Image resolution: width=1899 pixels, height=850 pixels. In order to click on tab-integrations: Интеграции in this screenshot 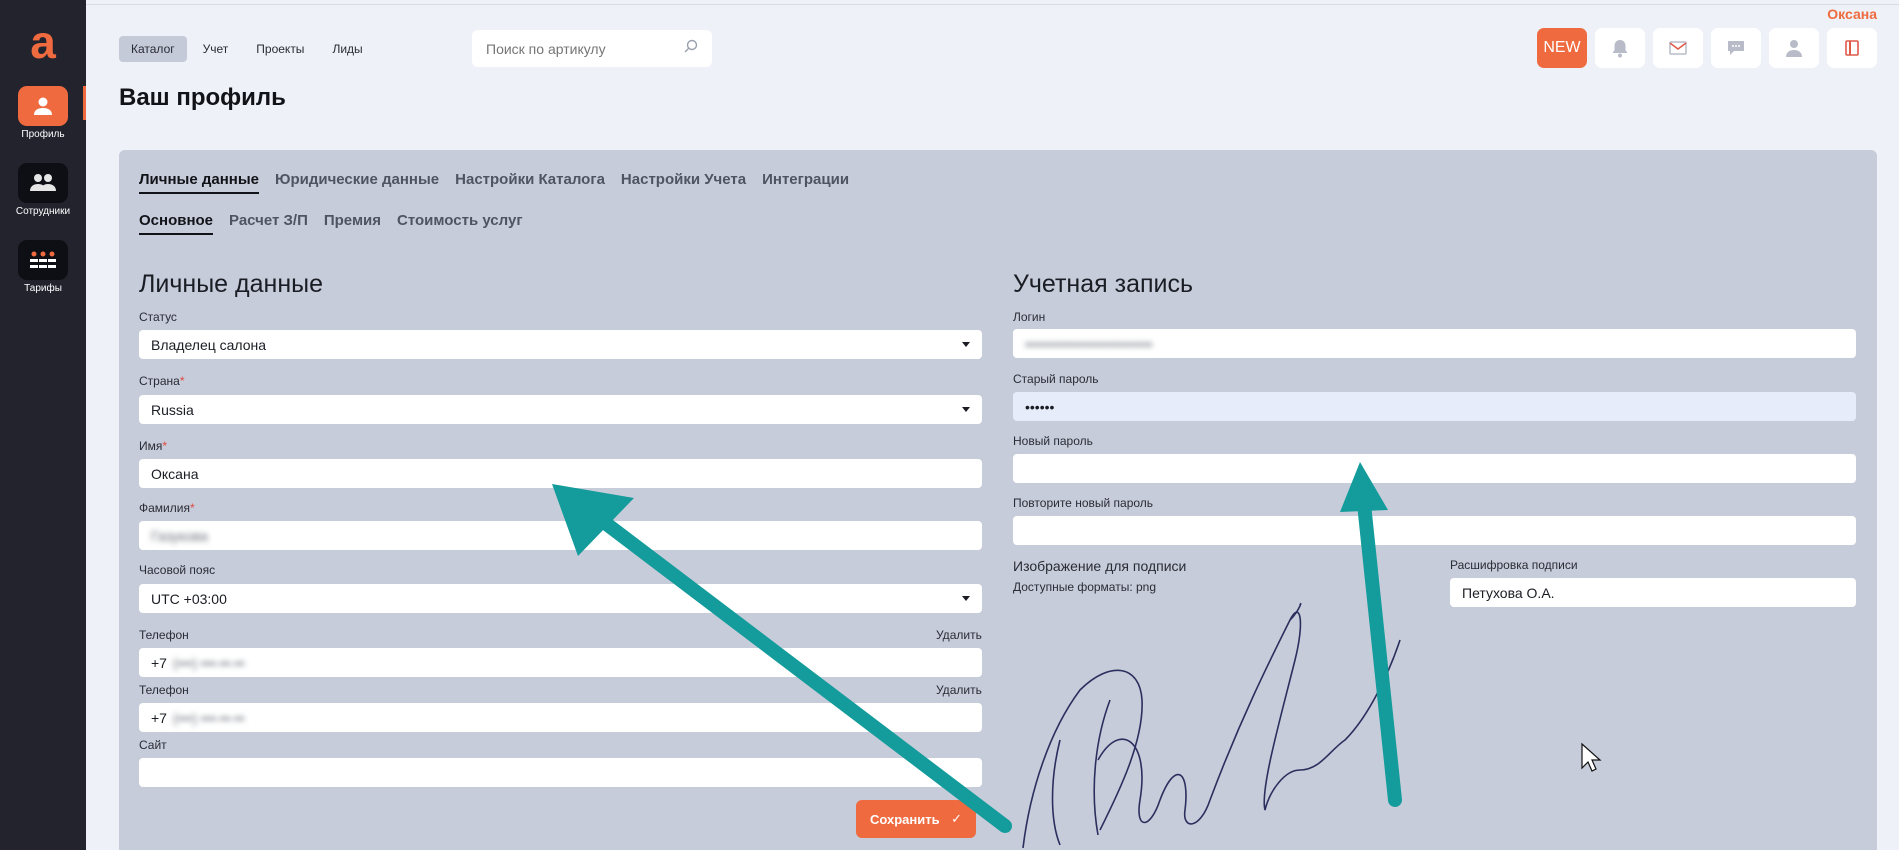, I will do `click(805, 182)`.